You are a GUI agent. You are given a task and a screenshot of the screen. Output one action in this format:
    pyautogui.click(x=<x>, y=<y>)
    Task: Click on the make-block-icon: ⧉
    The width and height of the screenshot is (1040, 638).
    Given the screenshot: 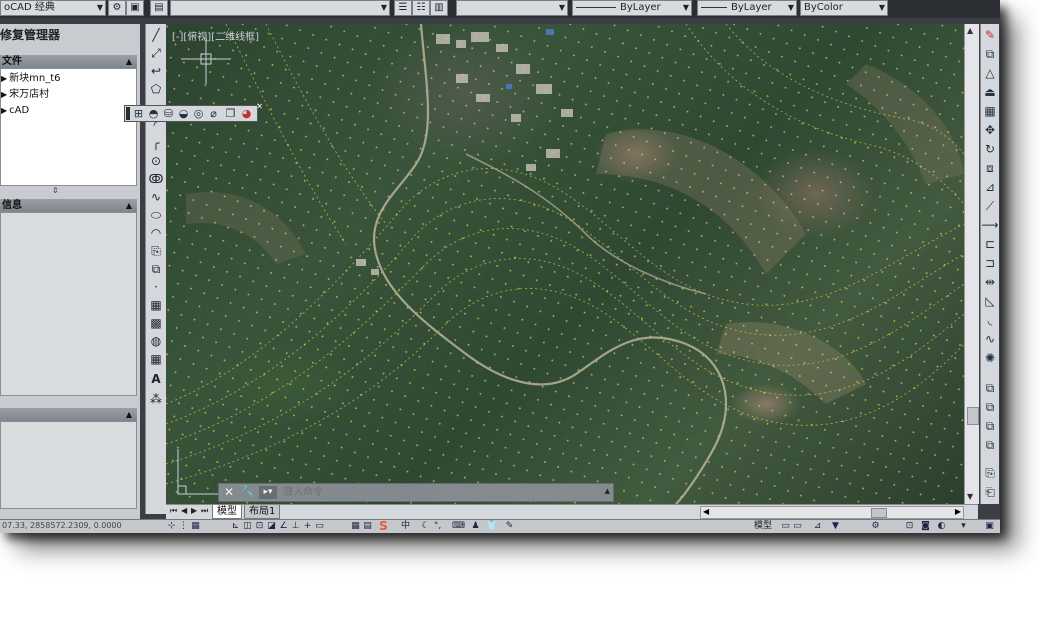 What is the action you would take?
    pyautogui.click(x=156, y=269)
    